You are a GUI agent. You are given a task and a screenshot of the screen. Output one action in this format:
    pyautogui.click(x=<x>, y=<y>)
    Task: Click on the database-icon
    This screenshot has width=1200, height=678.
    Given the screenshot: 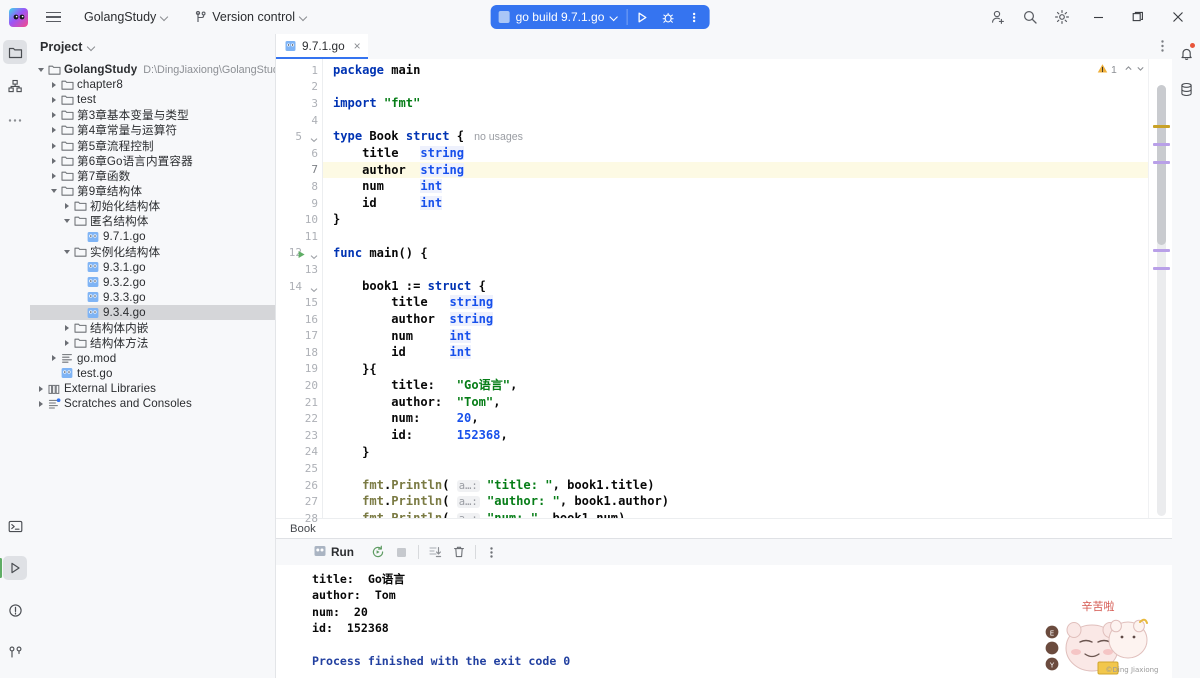 What is the action you would take?
    pyautogui.click(x=1186, y=89)
    